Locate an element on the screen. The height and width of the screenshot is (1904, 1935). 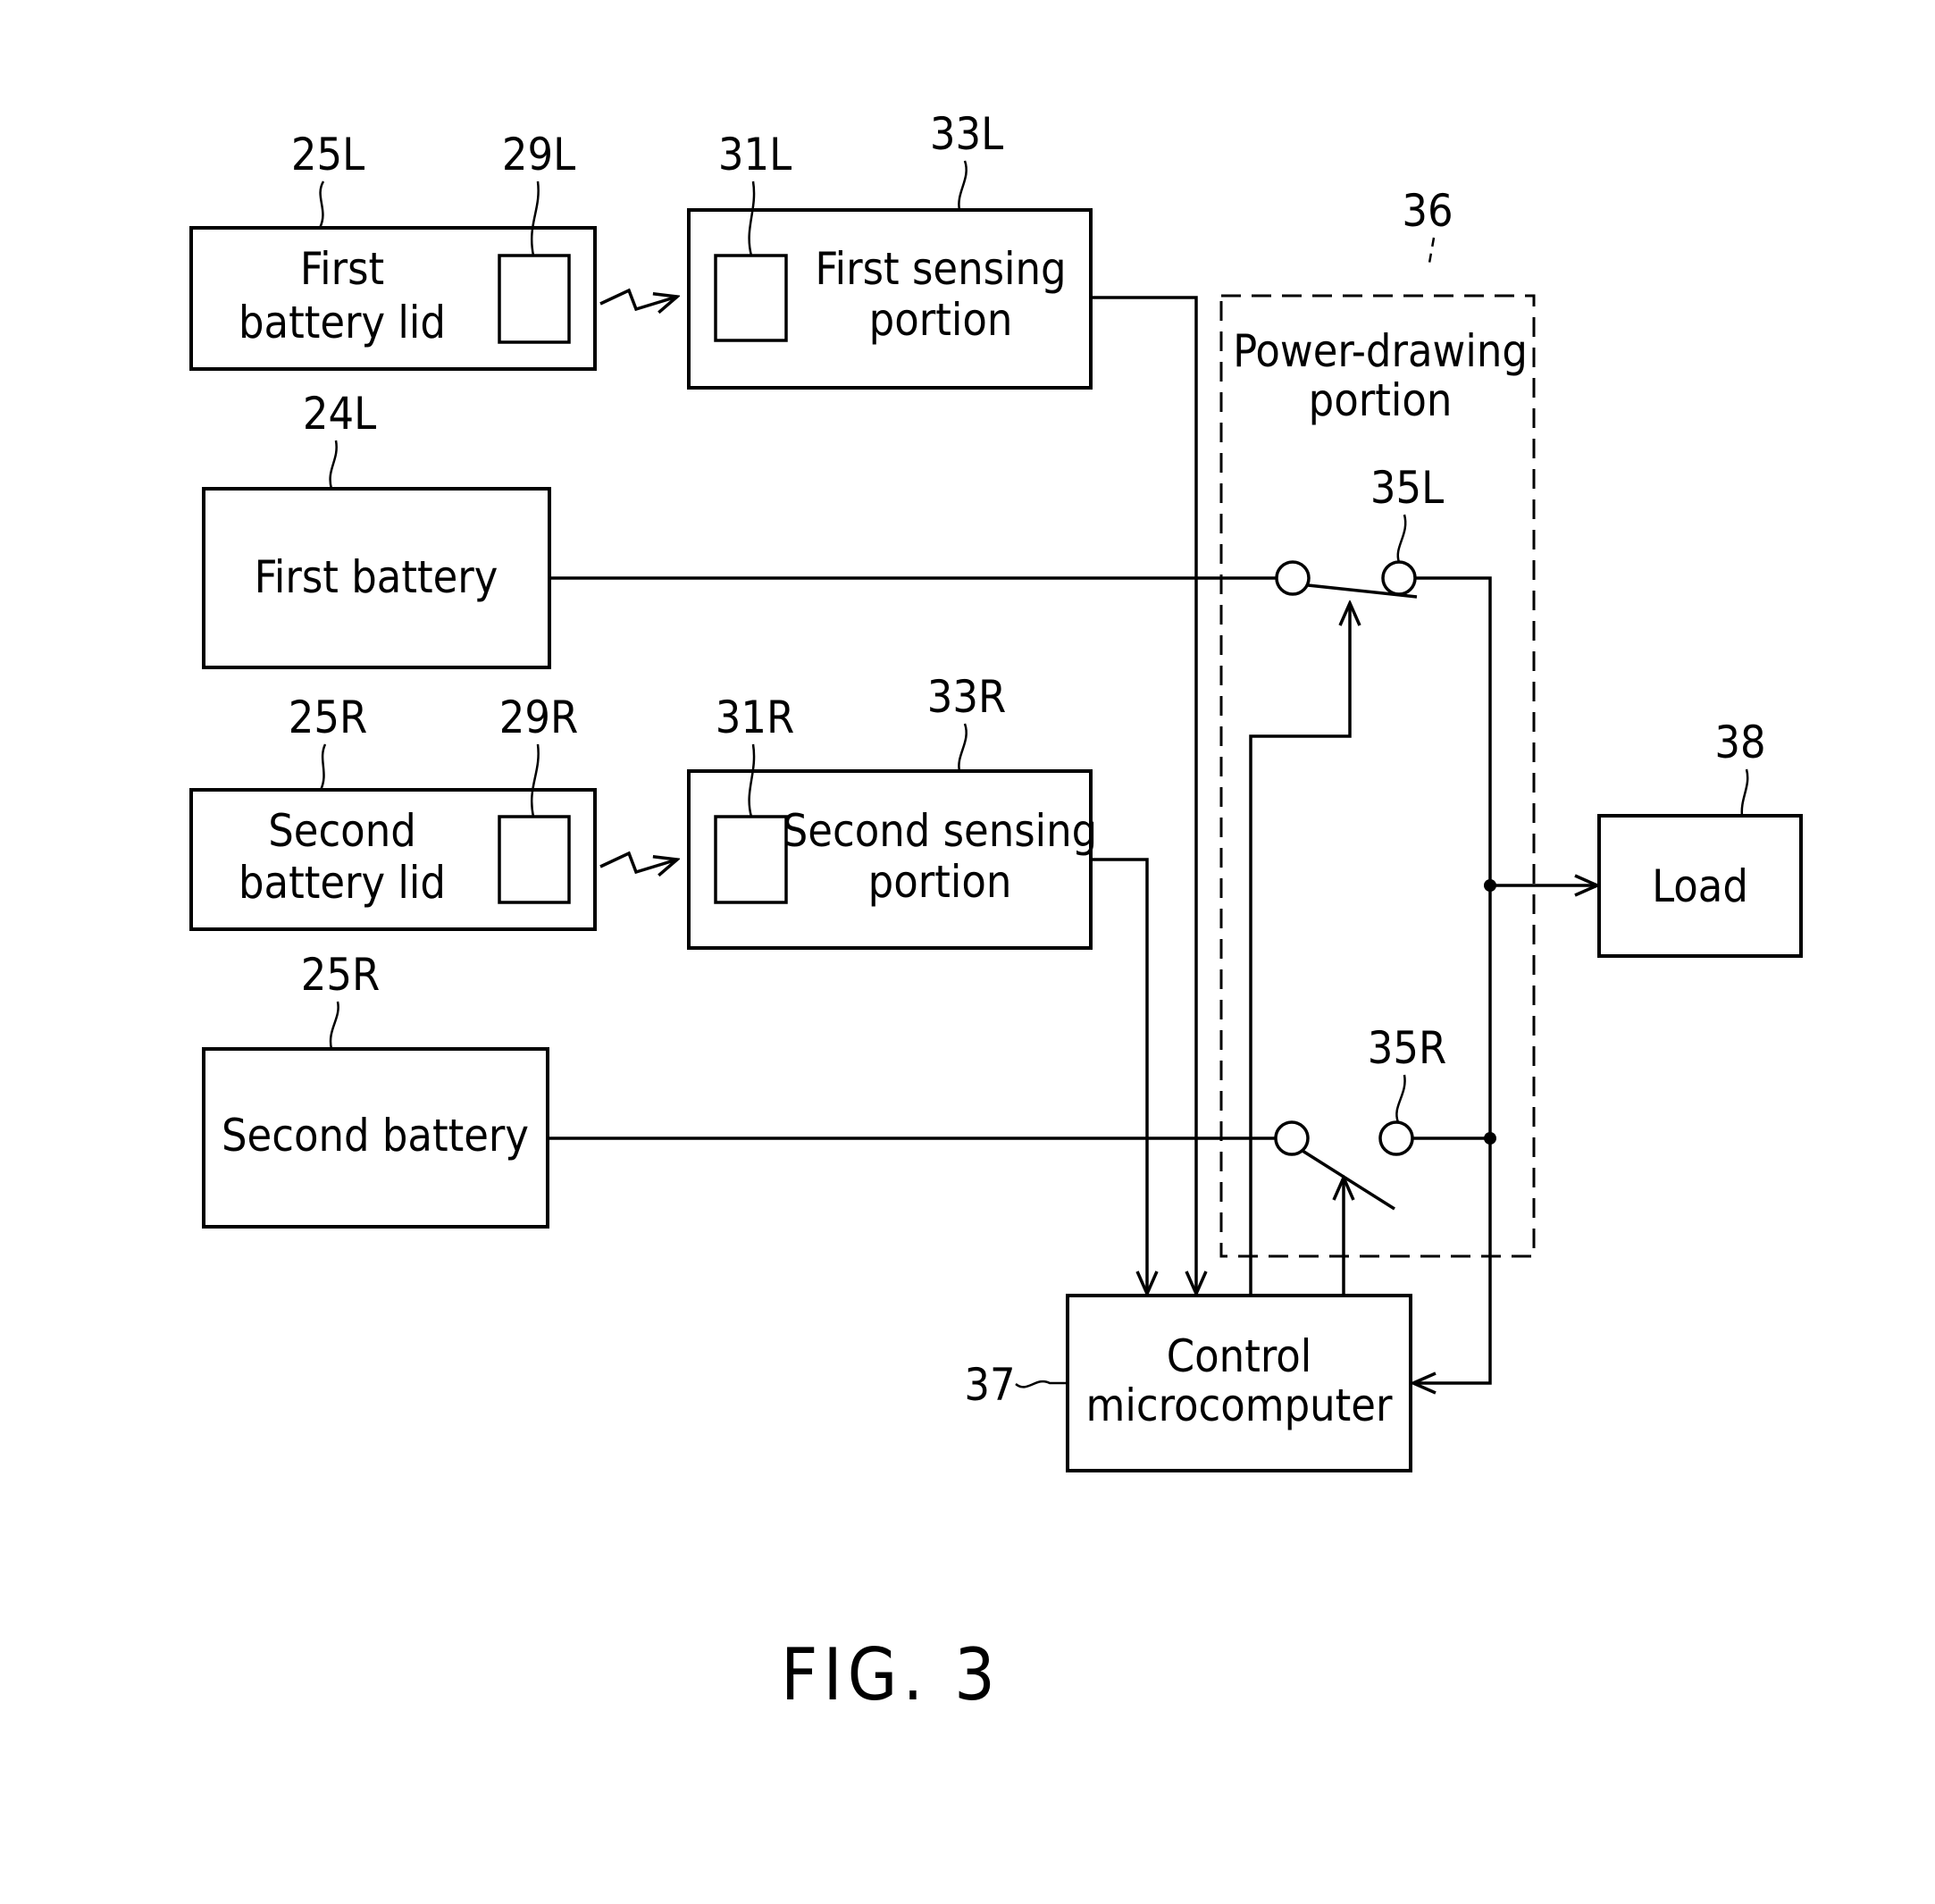
junction-dot-load is located at coordinates (1490, 885).